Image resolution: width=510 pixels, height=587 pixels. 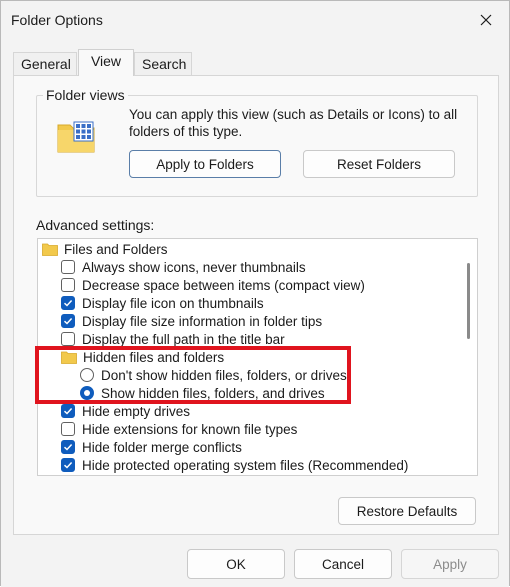 What do you see at coordinates (252, 249) in the screenshot?
I see `tree-folder-files-and-folders: Files and Folders` at bounding box center [252, 249].